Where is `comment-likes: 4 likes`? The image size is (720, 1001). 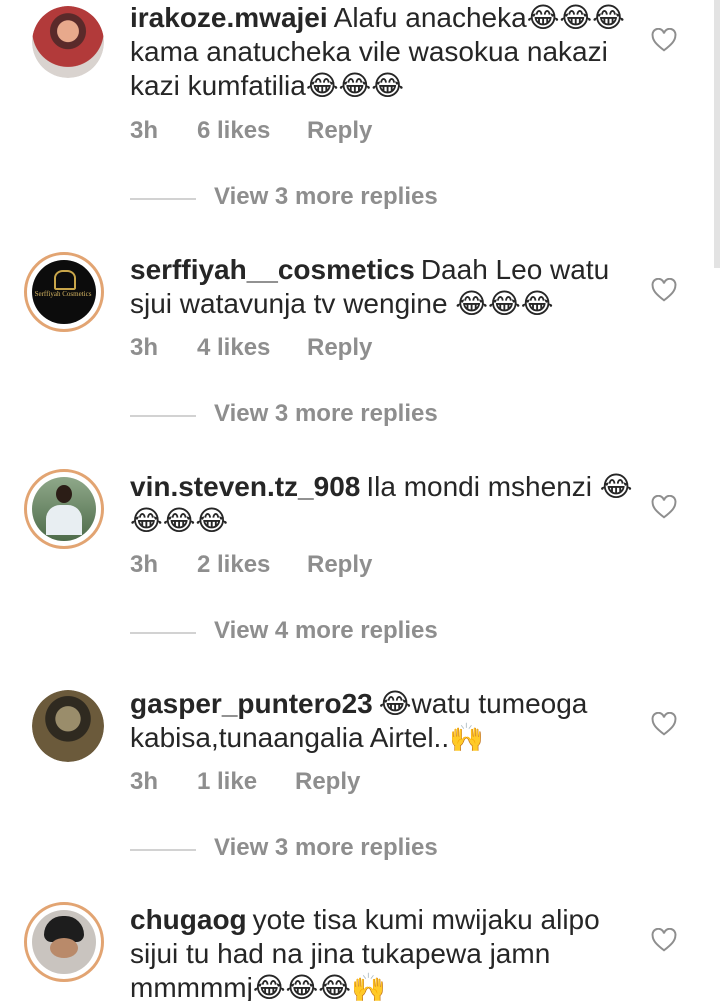
comment-likes: 4 likes is located at coordinates (252, 348).